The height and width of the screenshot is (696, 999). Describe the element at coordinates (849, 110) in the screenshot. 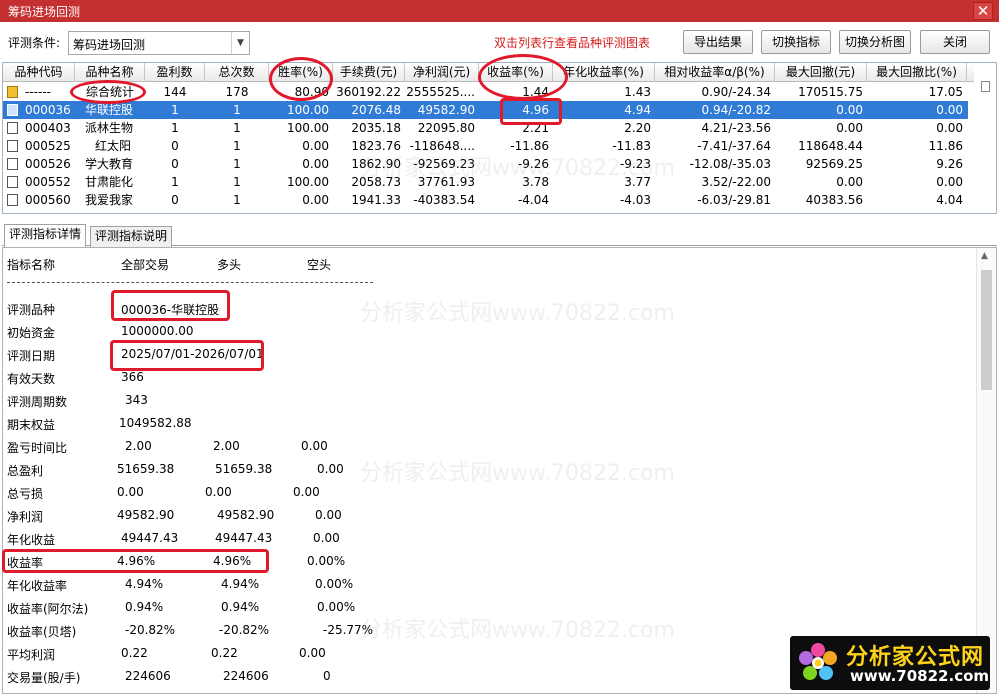

I see `cell-dd: 0.00` at that location.